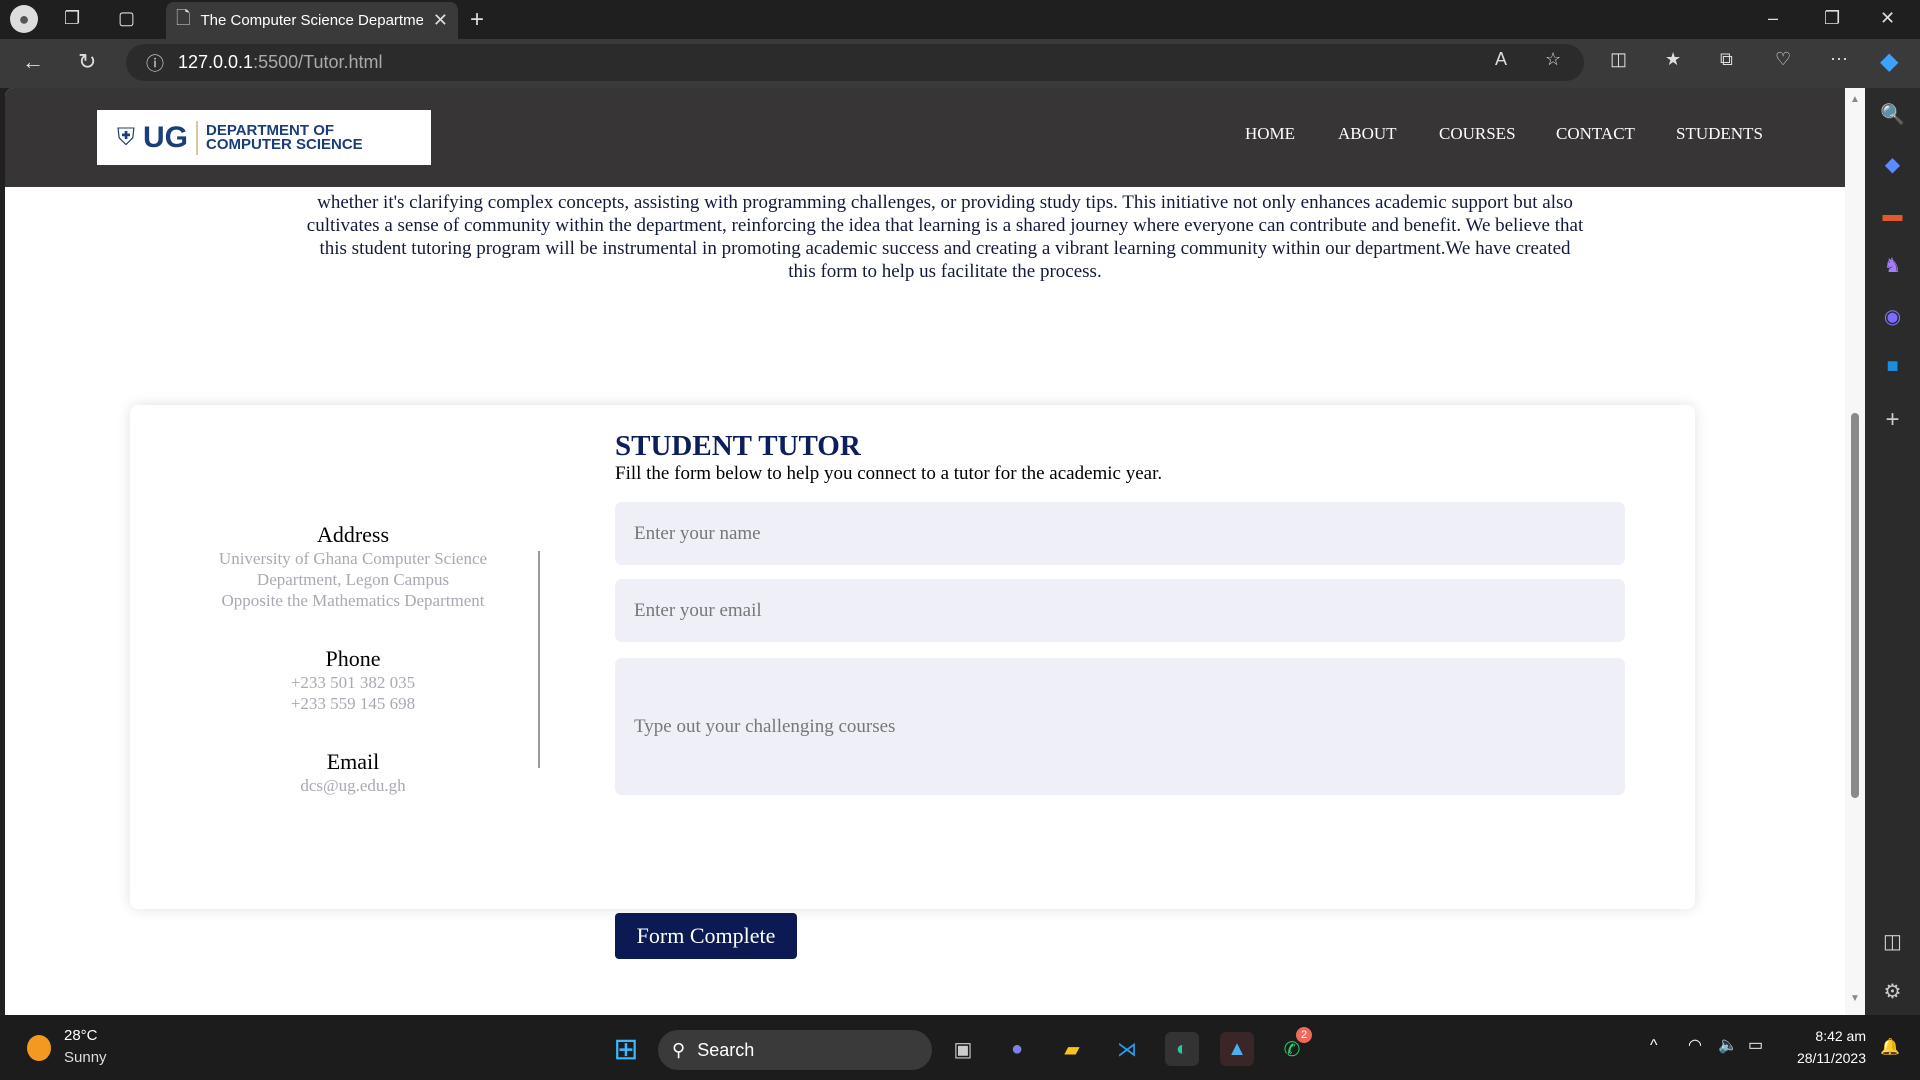  I want to click on whatsapp-badge: 2, so click(1304, 1035).